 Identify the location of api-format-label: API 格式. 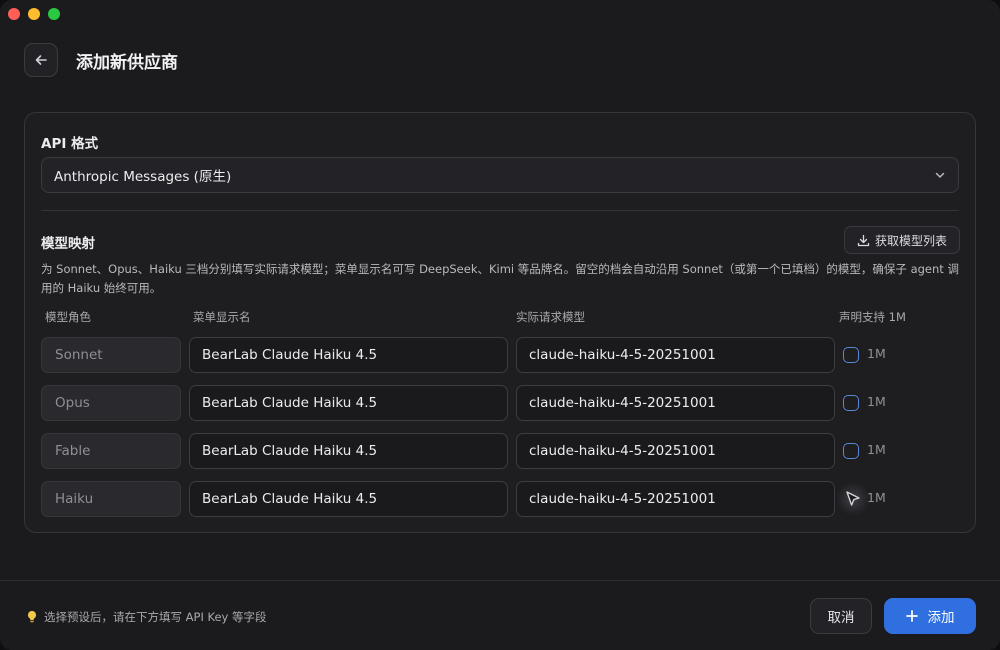
(70, 144).